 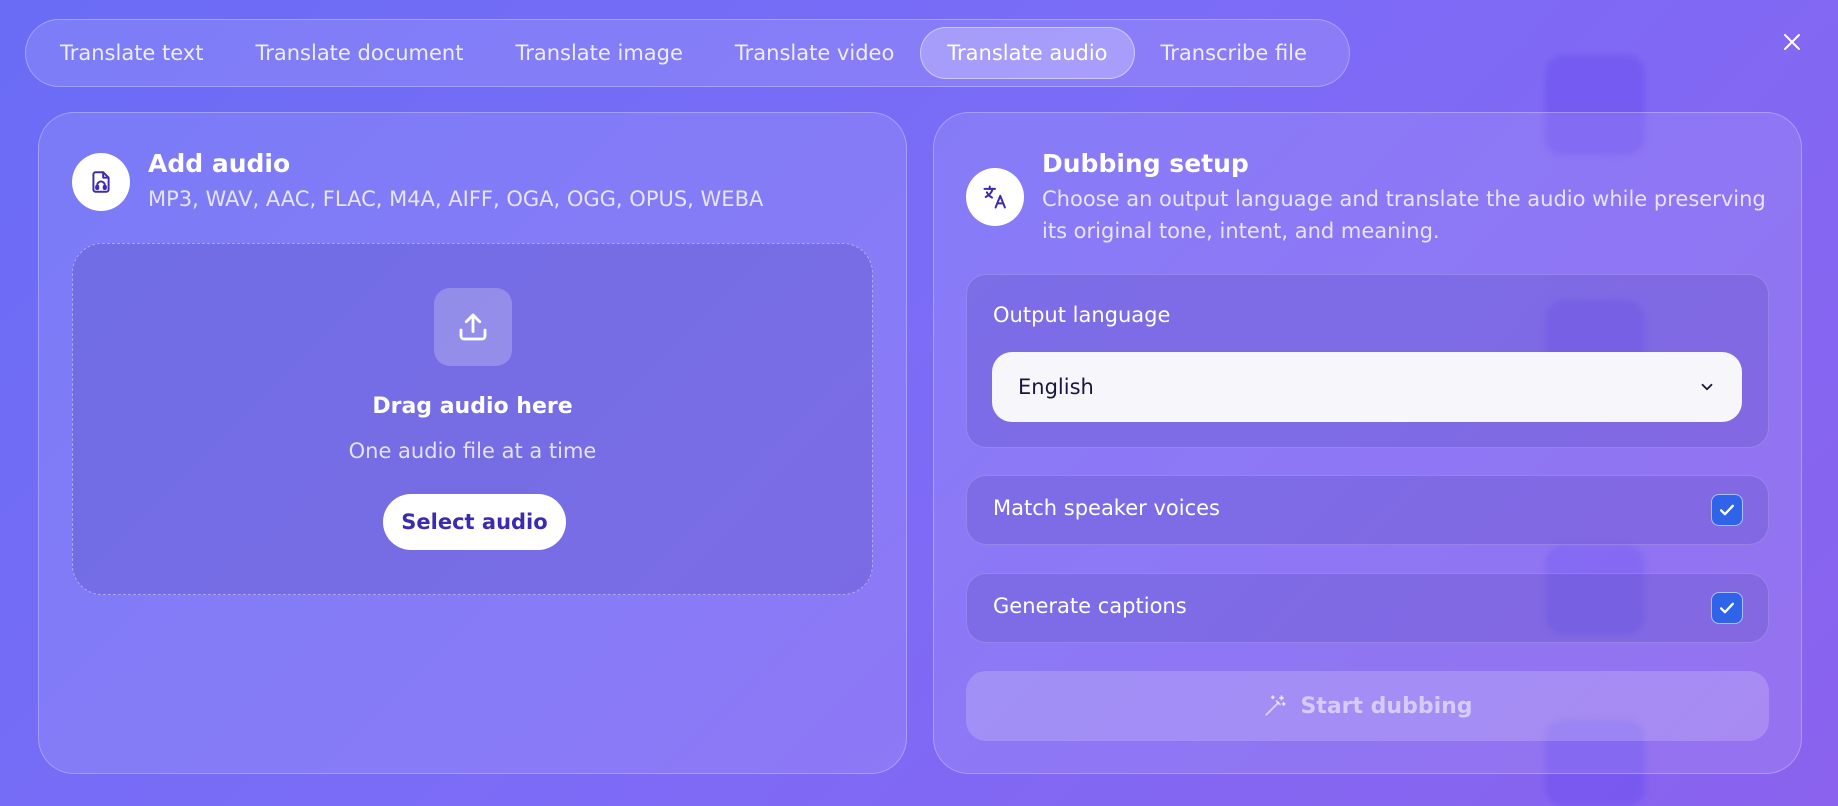 I want to click on tab-translate-audio: Translate audio, so click(x=1027, y=53).